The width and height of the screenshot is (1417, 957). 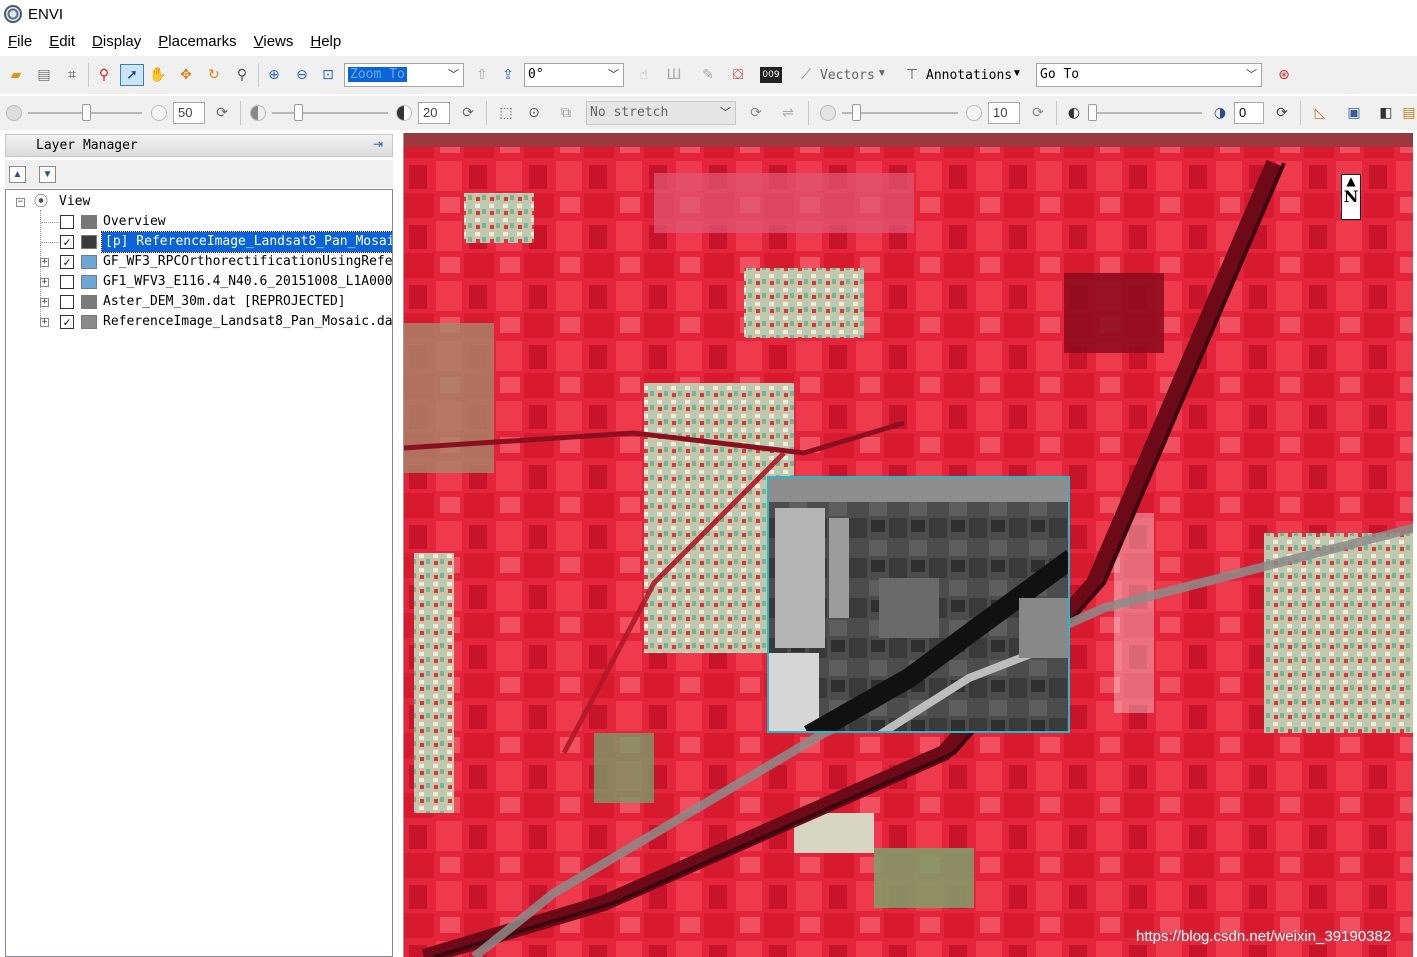 I want to click on layer-row: ✓ [p] ReferenceImage_Landsat8_Pan_Mosaic., so click(x=199, y=242).